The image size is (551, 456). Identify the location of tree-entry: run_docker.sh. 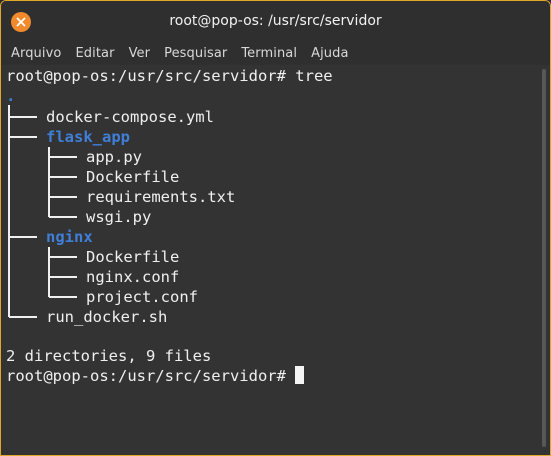
(107, 317).